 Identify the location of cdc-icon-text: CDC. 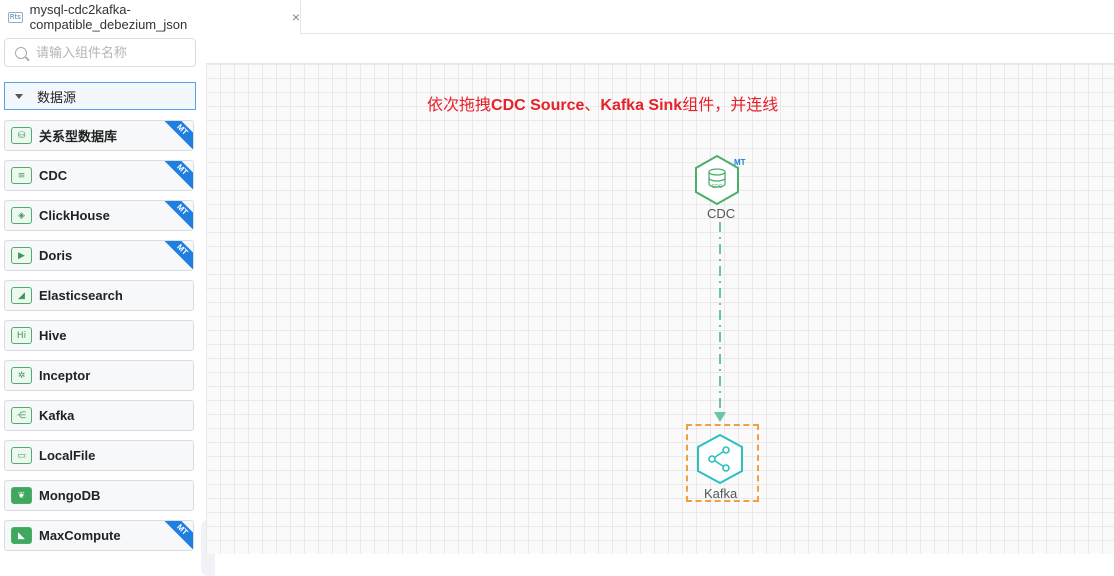
(717, 187).